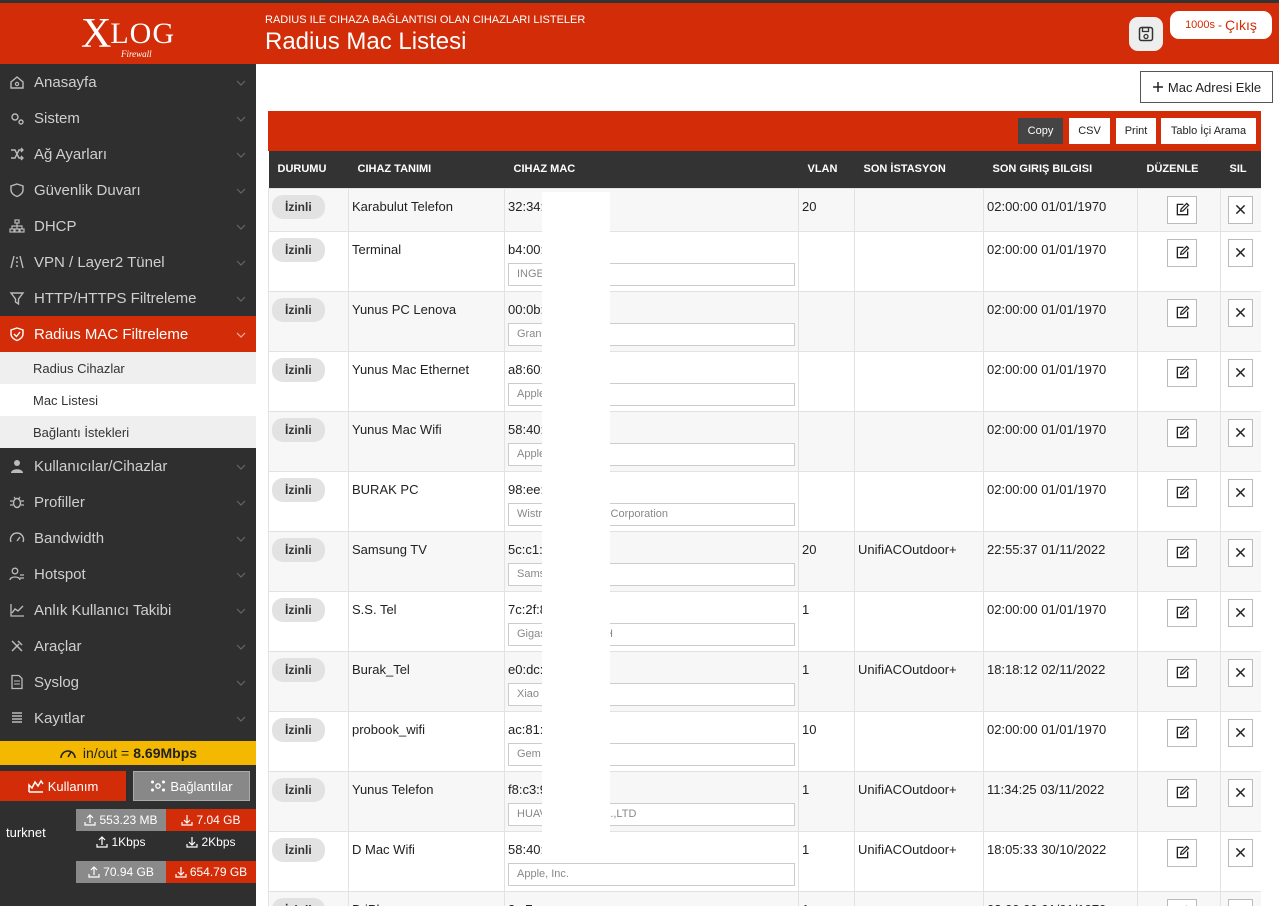  What do you see at coordinates (57, 682) in the screenshot?
I see `sidebar-item-label: Syslog` at bounding box center [57, 682].